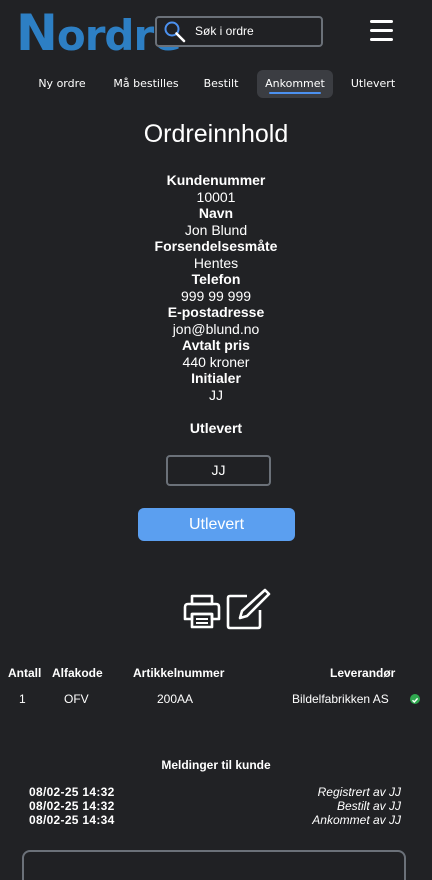 Image resolution: width=432 pixels, height=880 pixels. I want to click on message-item: 08/02-25 14:32 Registrert av JJ, so click(216, 792).